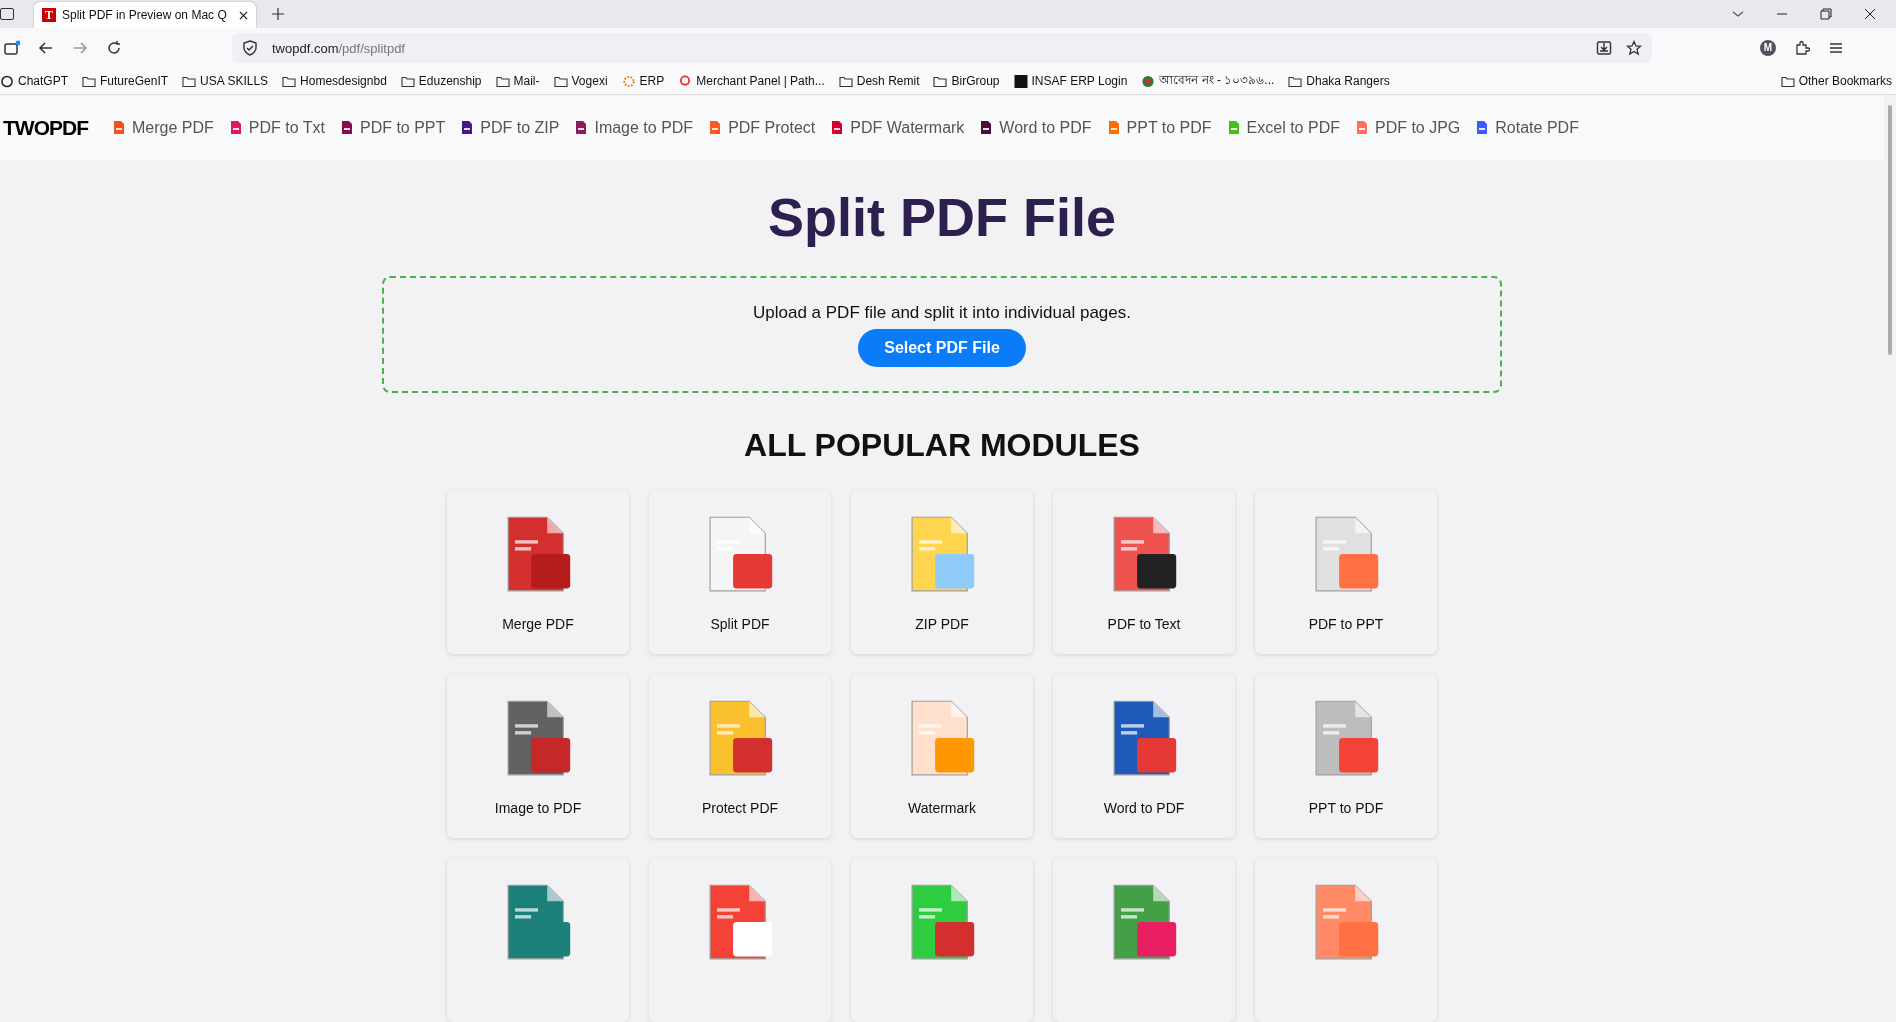 Image resolution: width=1896 pixels, height=1022 pixels. I want to click on browser-tab: T Split PDF in Preview on Mac Q, so click(145, 15).